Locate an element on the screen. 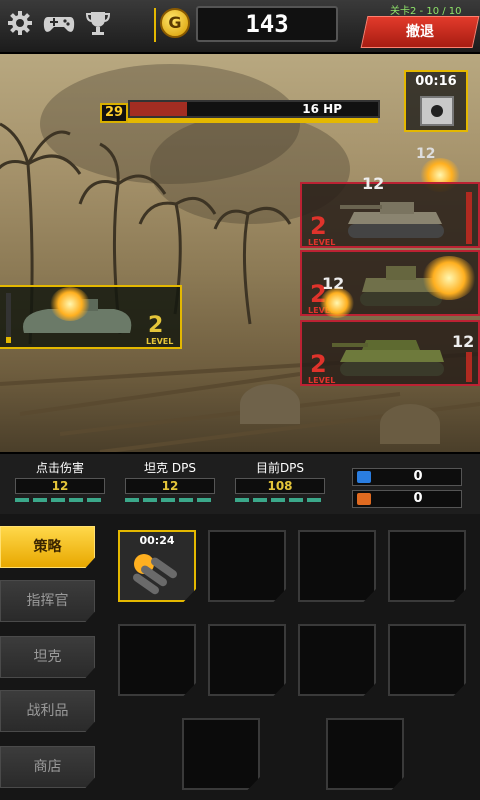 The image size is (480, 800). boss-hp-underline is located at coordinates (253, 120).